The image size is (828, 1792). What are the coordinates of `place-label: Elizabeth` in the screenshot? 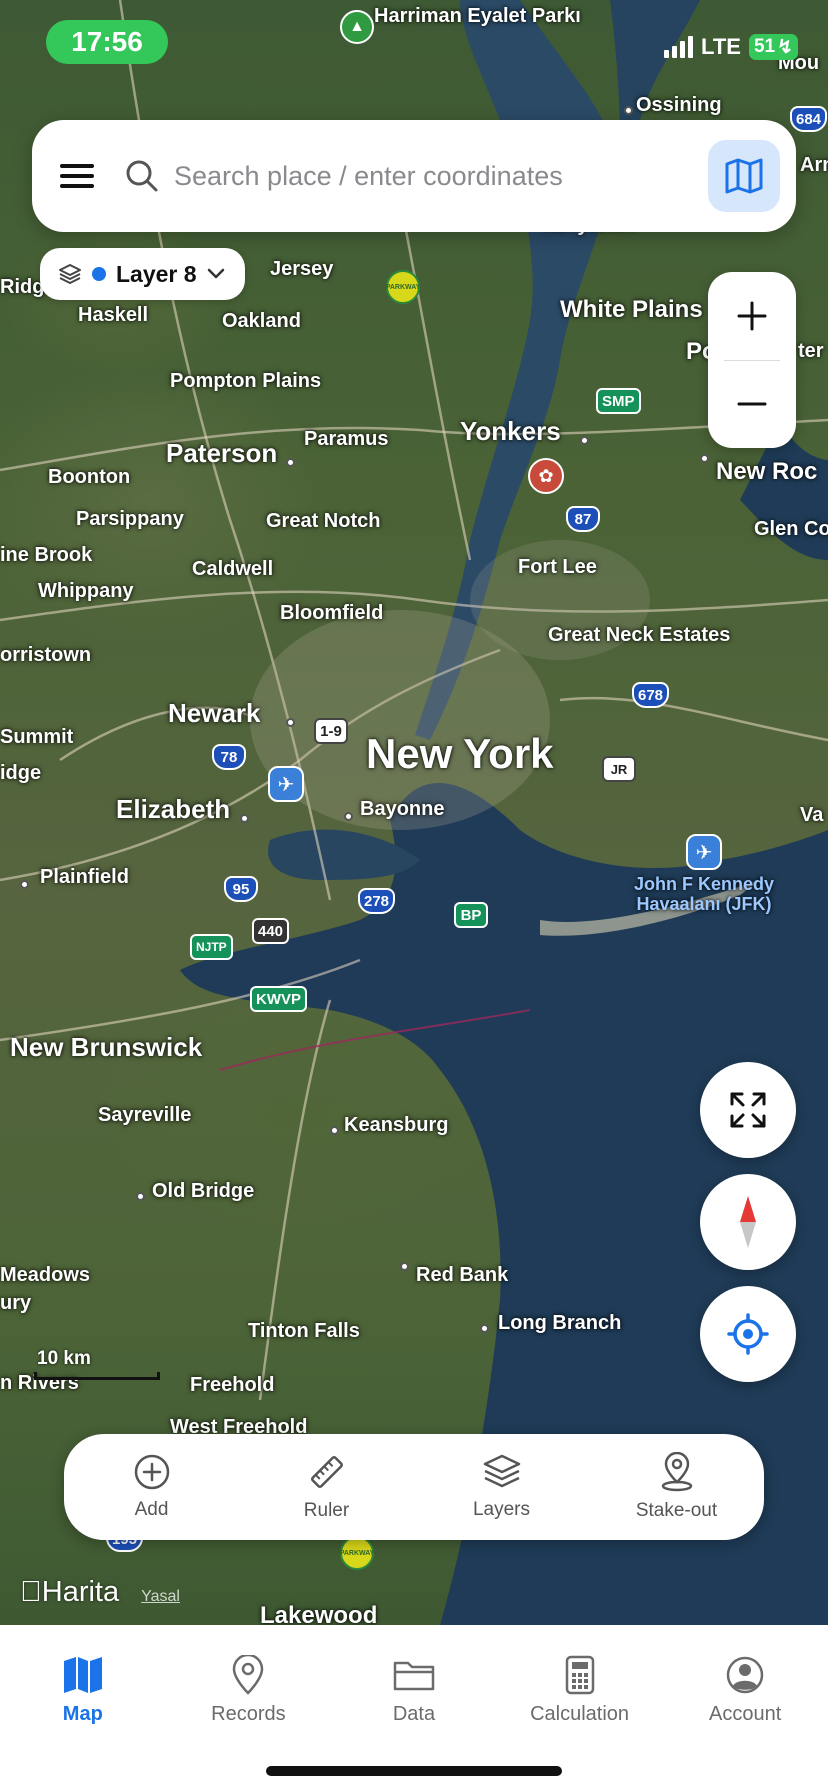 It's located at (173, 809).